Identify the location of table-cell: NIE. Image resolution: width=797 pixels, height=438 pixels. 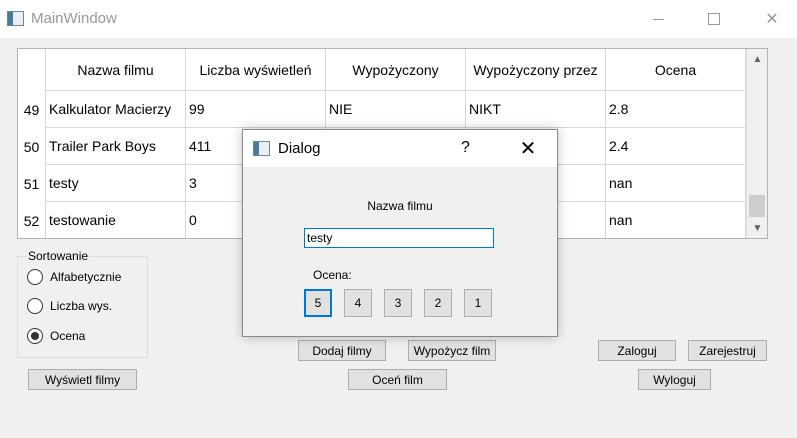
(396, 109).